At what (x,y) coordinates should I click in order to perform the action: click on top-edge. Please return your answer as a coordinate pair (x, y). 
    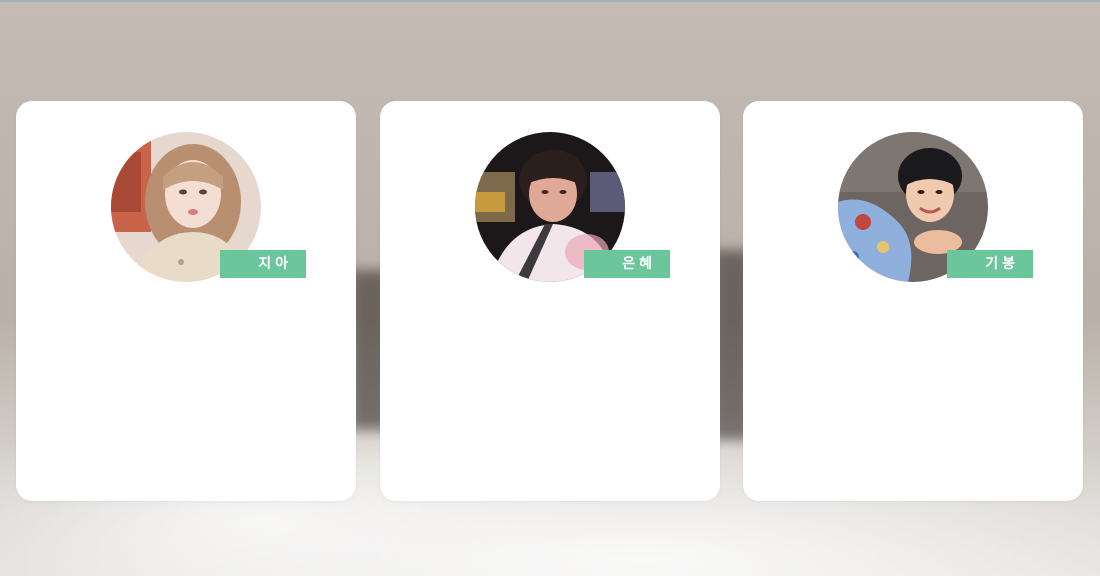
    Looking at the image, I should click on (550, 1).